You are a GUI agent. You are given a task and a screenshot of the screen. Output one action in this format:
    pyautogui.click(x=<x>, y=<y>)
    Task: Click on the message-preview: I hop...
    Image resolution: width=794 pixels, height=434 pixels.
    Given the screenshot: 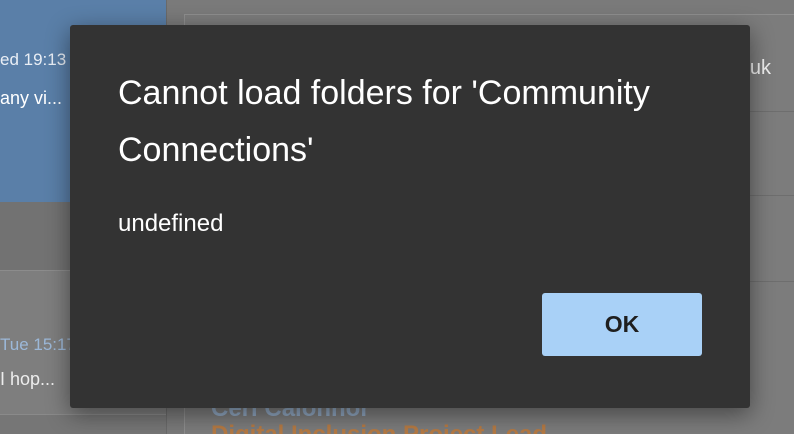 What is the action you would take?
    pyautogui.click(x=28, y=379)
    